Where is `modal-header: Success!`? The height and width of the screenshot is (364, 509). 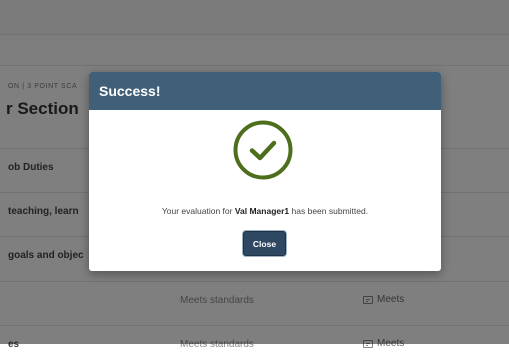 modal-header: Success! is located at coordinates (265, 91).